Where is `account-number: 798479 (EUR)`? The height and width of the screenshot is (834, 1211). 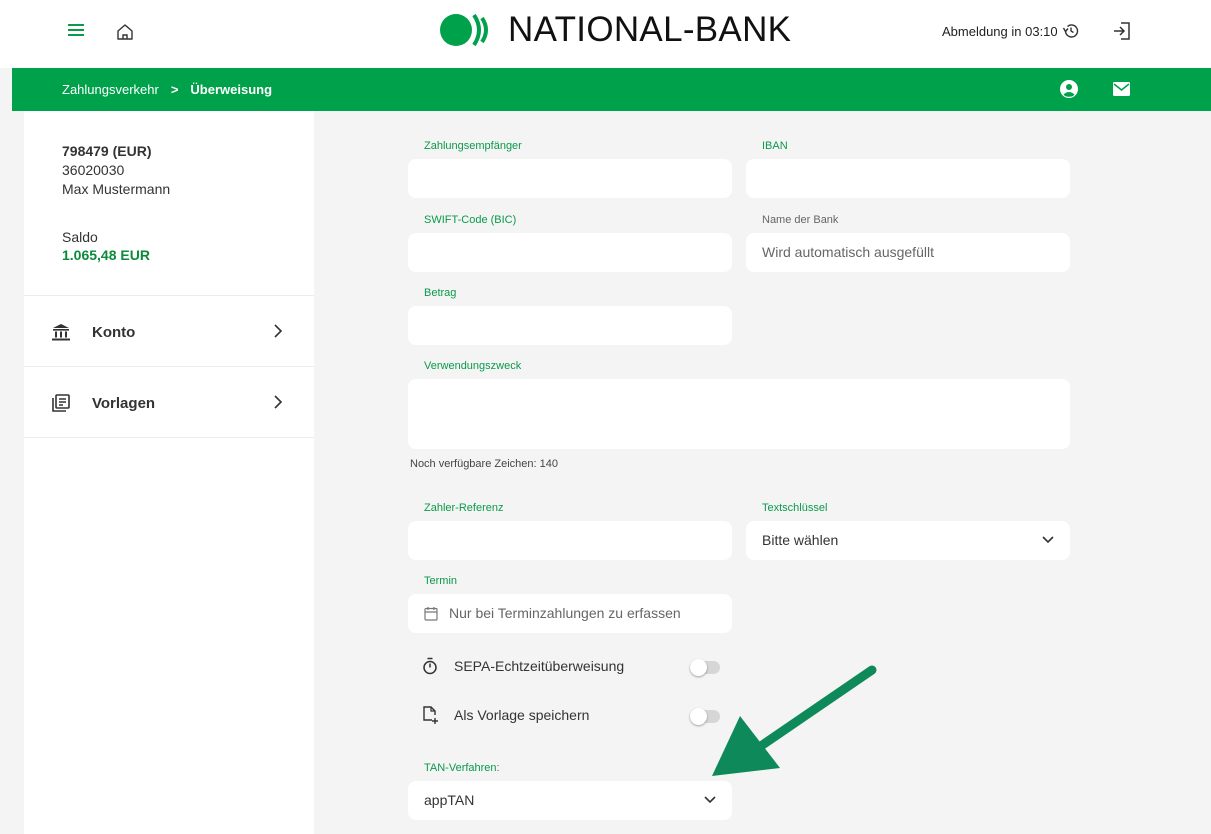
account-number: 798479 (EUR) is located at coordinates (107, 151).